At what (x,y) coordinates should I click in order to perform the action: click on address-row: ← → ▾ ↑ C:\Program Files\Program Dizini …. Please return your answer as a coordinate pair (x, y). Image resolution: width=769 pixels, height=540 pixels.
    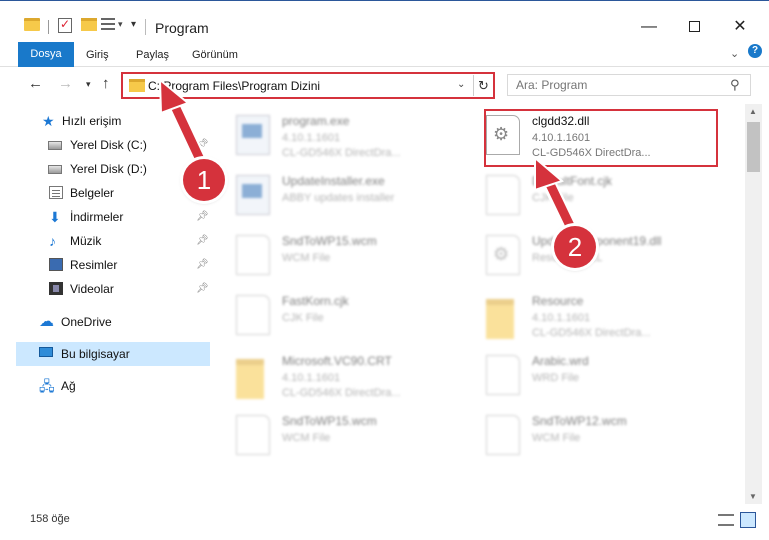
    Looking at the image, I should click on (384, 85).